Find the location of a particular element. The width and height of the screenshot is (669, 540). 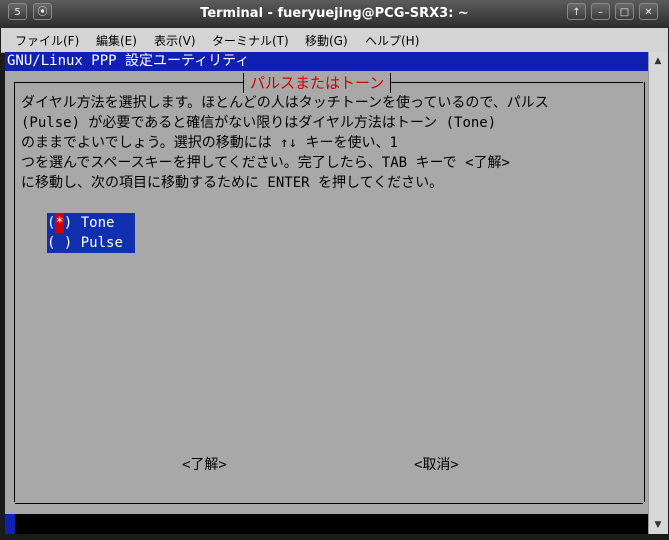

scrollbar: ▲ ▼ is located at coordinates (658, 293).